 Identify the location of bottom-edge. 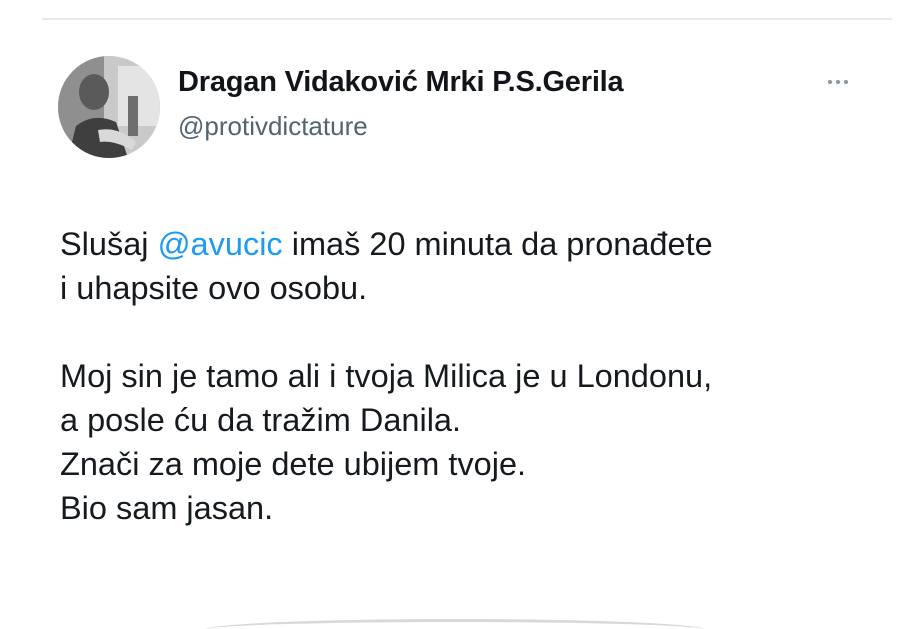
(455, 624).